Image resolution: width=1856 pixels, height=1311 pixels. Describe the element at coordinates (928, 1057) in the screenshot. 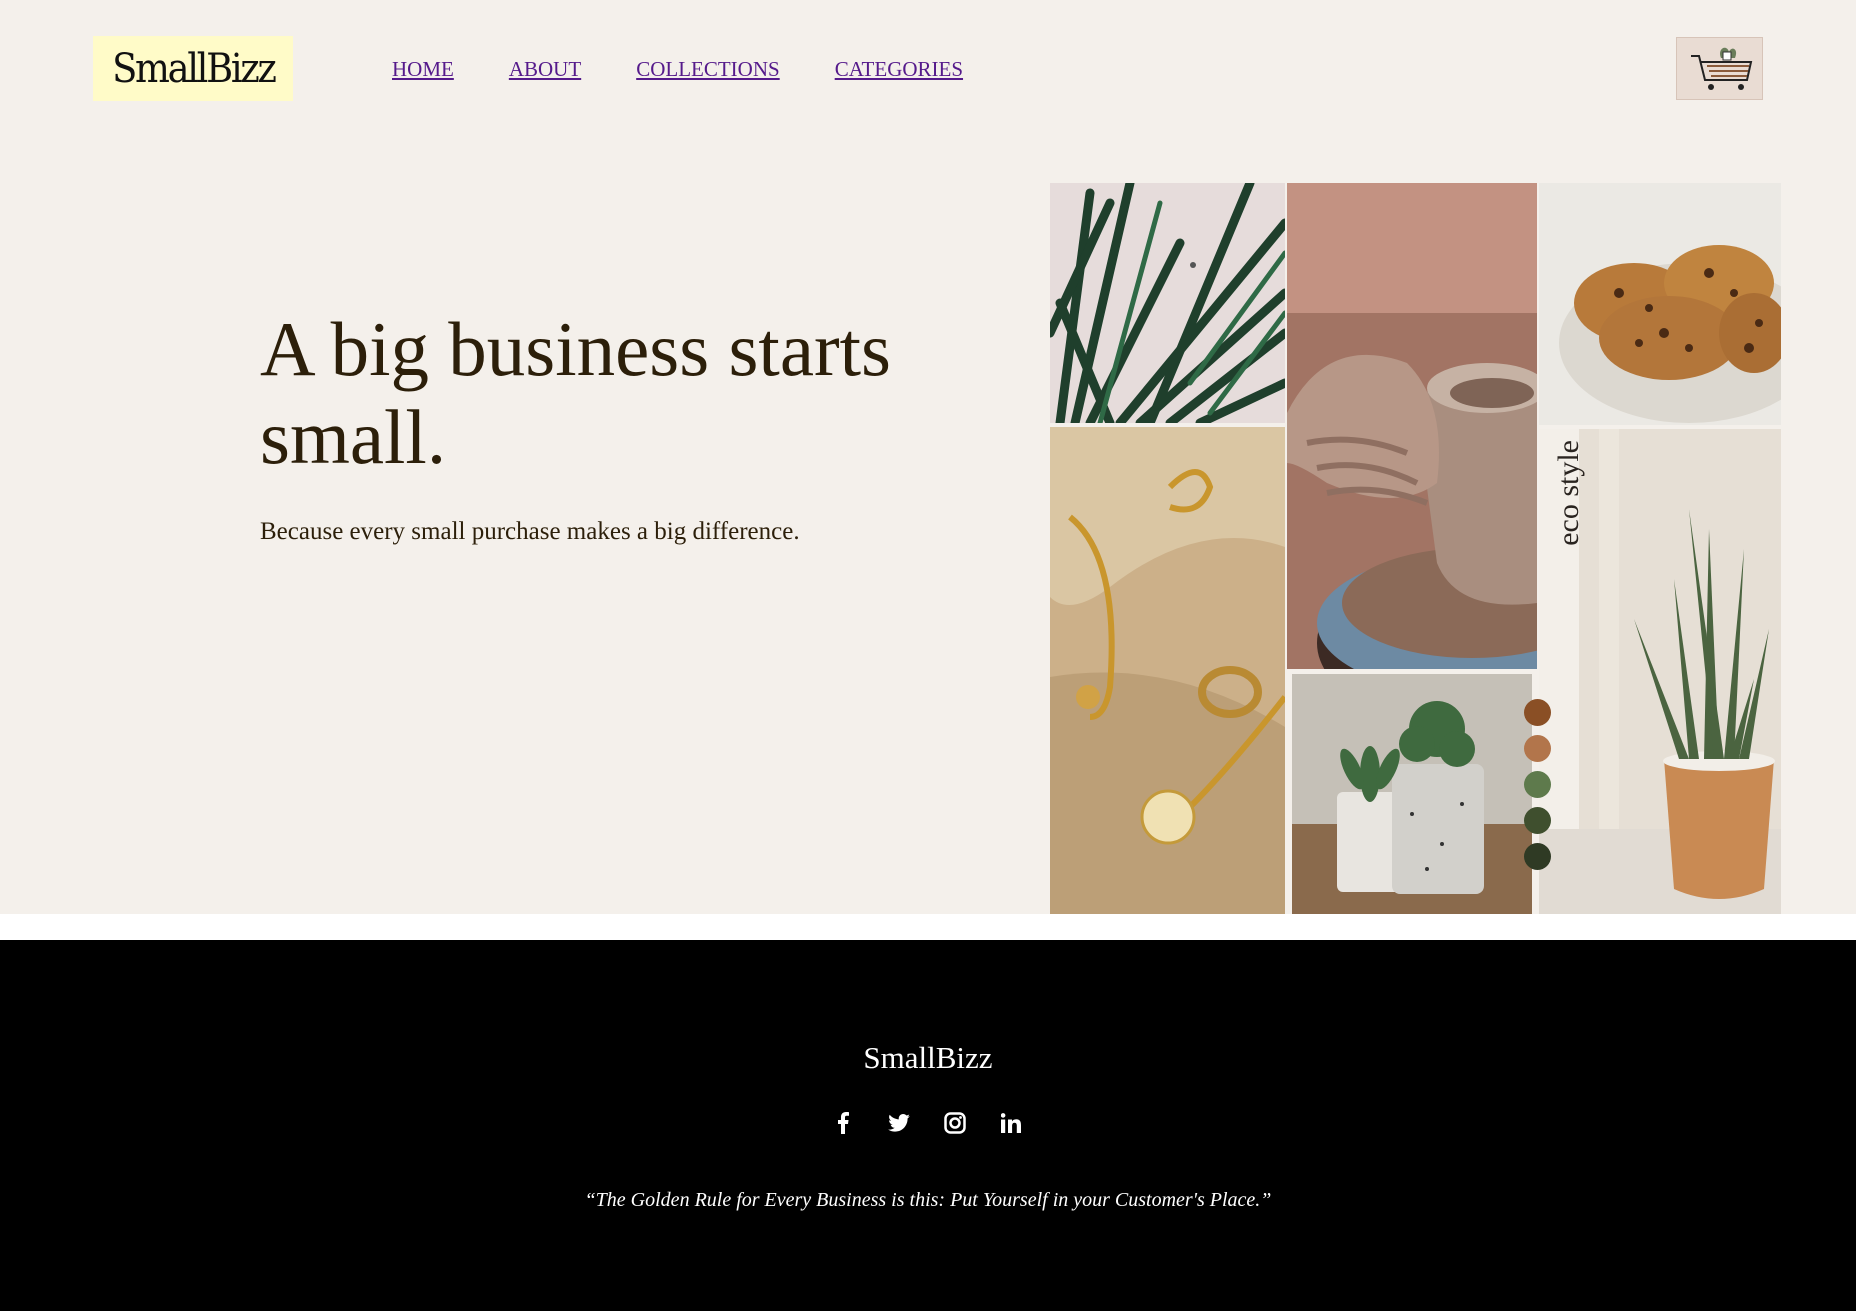

I see `footer-brand: SmallBizz` at that location.